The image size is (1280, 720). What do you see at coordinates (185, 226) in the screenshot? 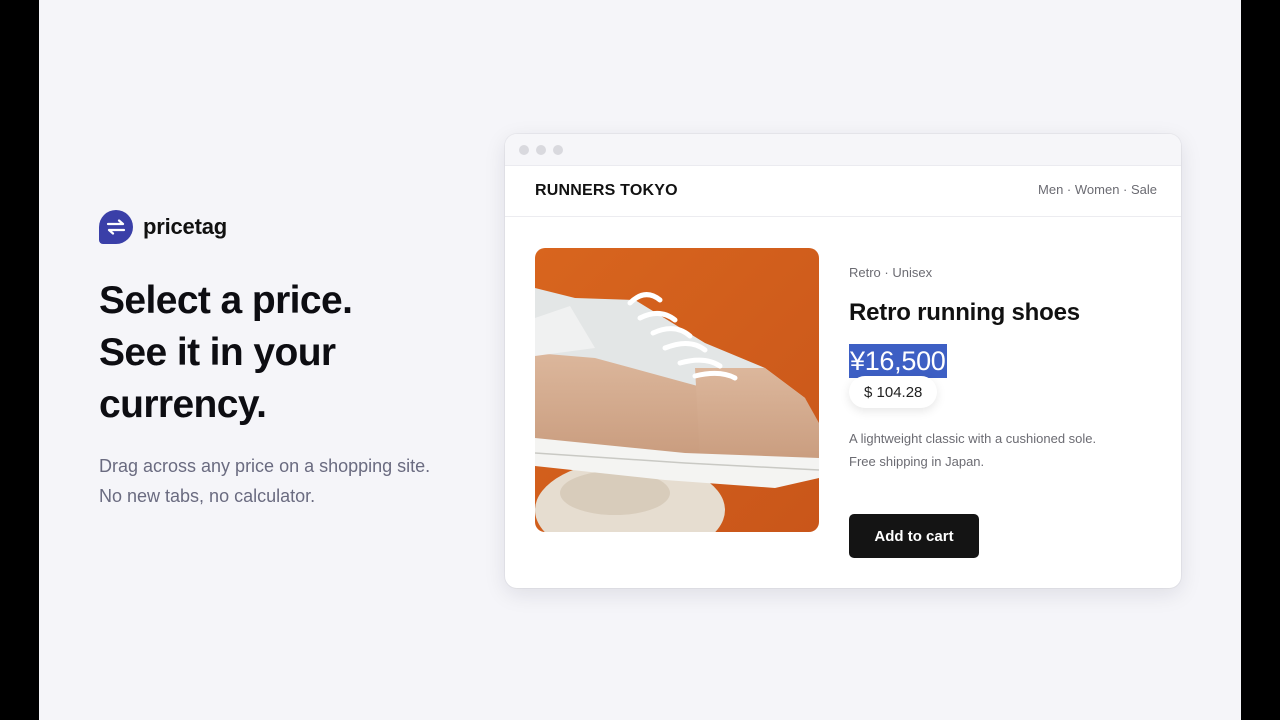
I see `brand-name: pricetag` at bounding box center [185, 226].